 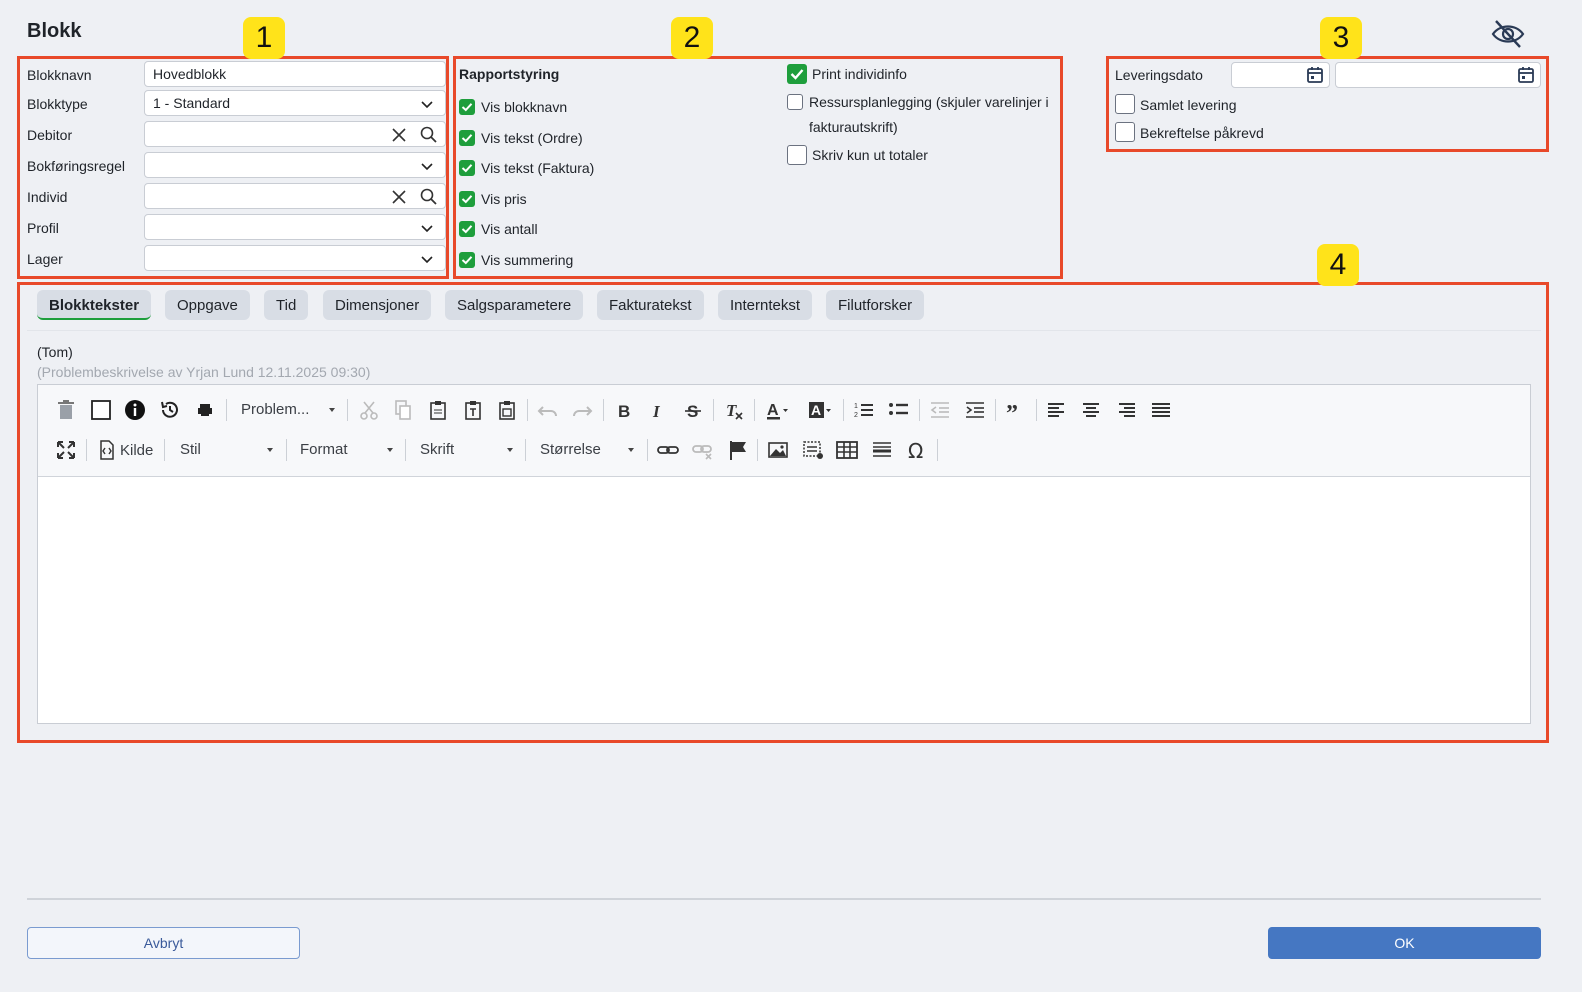 I want to click on source-label: Kilde, so click(x=137, y=450).